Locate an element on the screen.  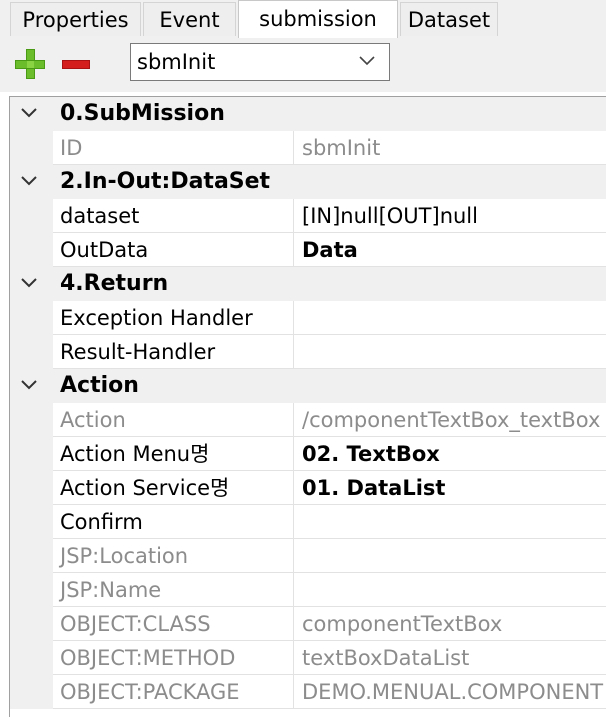
tab-submission: submission is located at coordinates (318, 19).